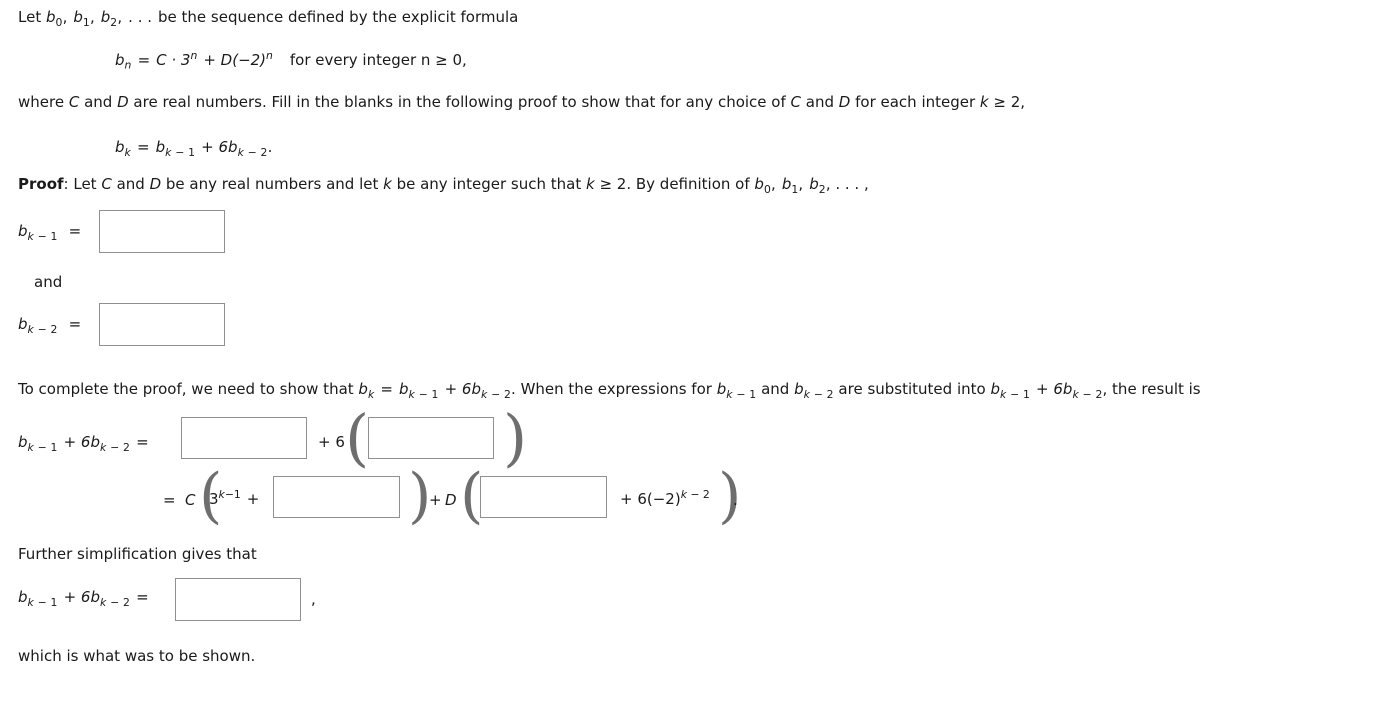 The height and width of the screenshot is (707, 1386). What do you see at coordinates (462, 389) in the screenshot?
I see `completion-6bkm2: + 6b` at bounding box center [462, 389].